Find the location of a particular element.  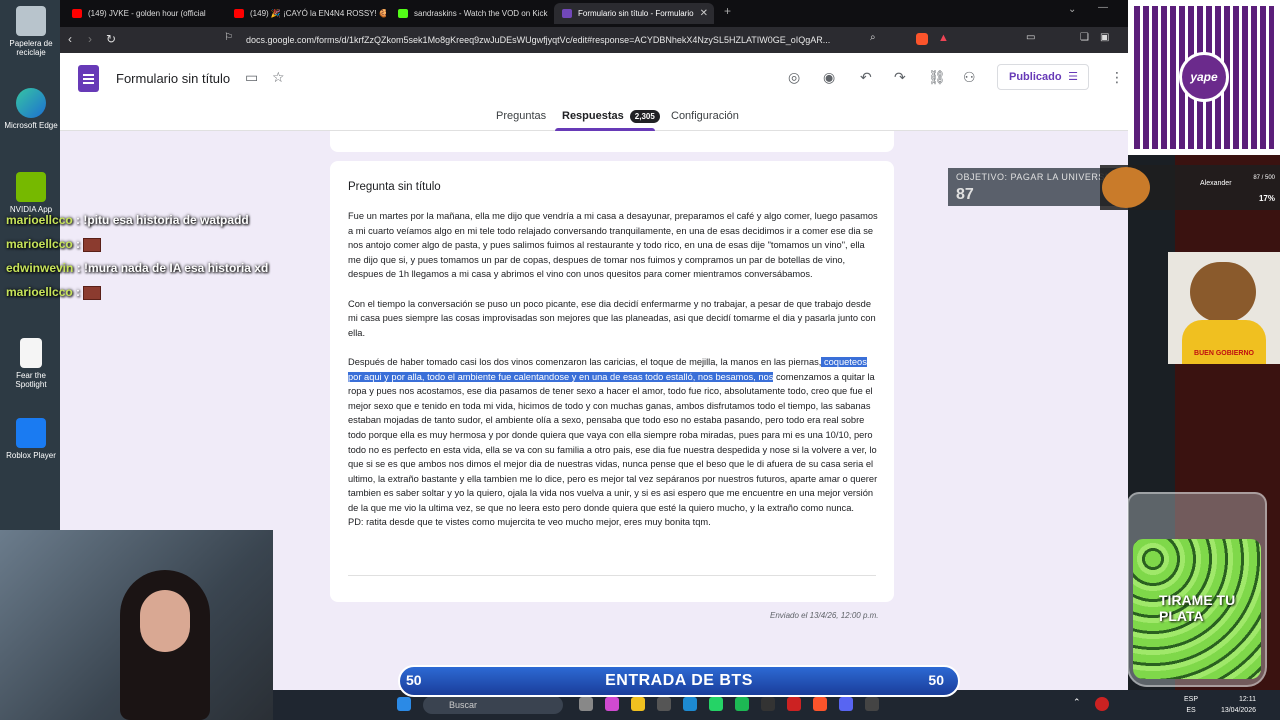

more-options-icon: ⋮ is located at coordinates (1117, 77).